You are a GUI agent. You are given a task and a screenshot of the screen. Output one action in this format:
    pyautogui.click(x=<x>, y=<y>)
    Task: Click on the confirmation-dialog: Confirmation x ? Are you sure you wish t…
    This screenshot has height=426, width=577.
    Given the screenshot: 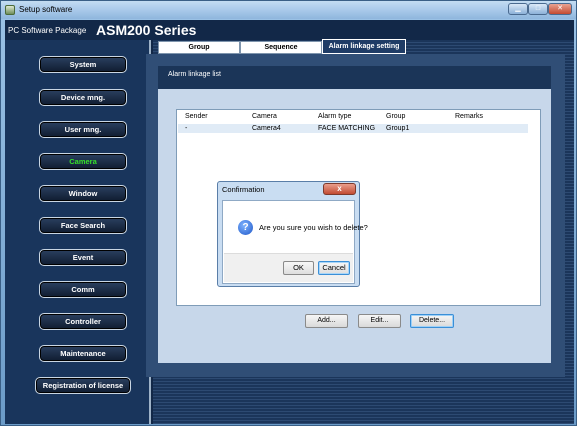 What is the action you would take?
    pyautogui.click(x=292, y=234)
    